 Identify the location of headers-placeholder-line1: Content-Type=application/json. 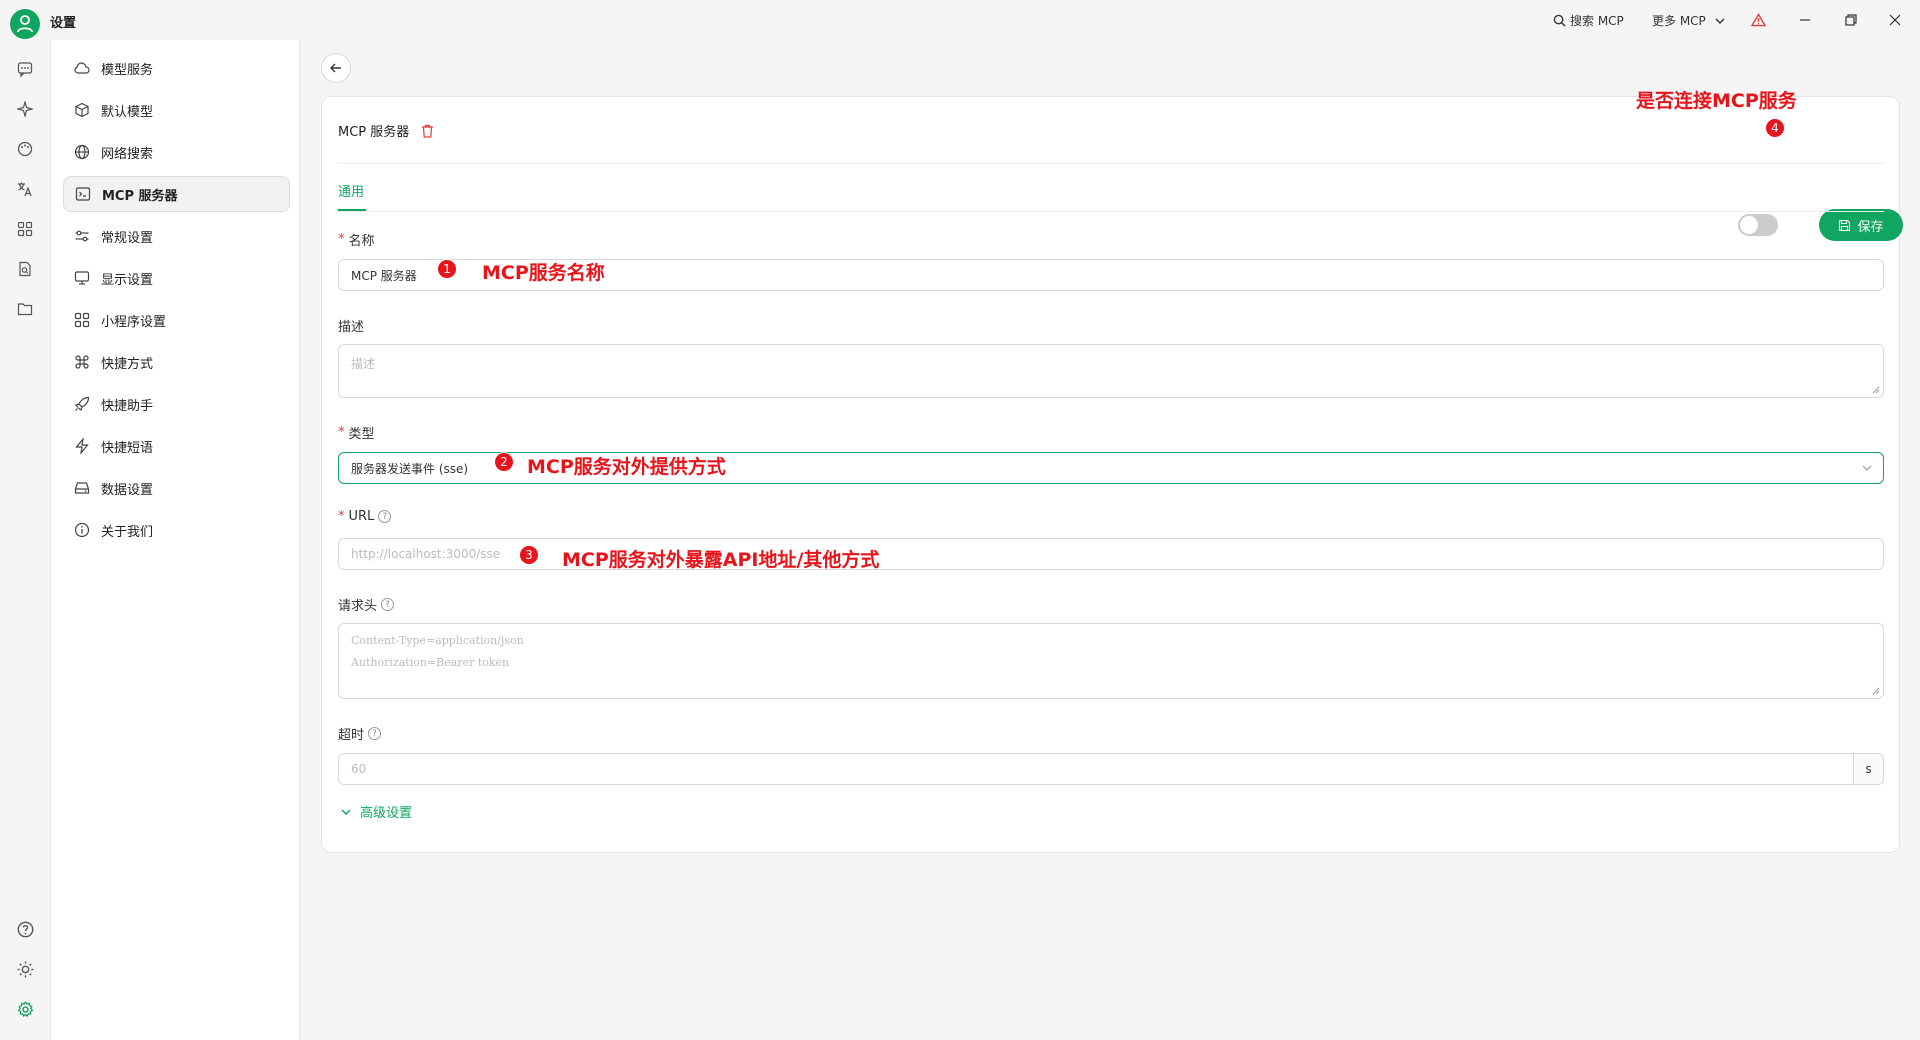
(437, 640).